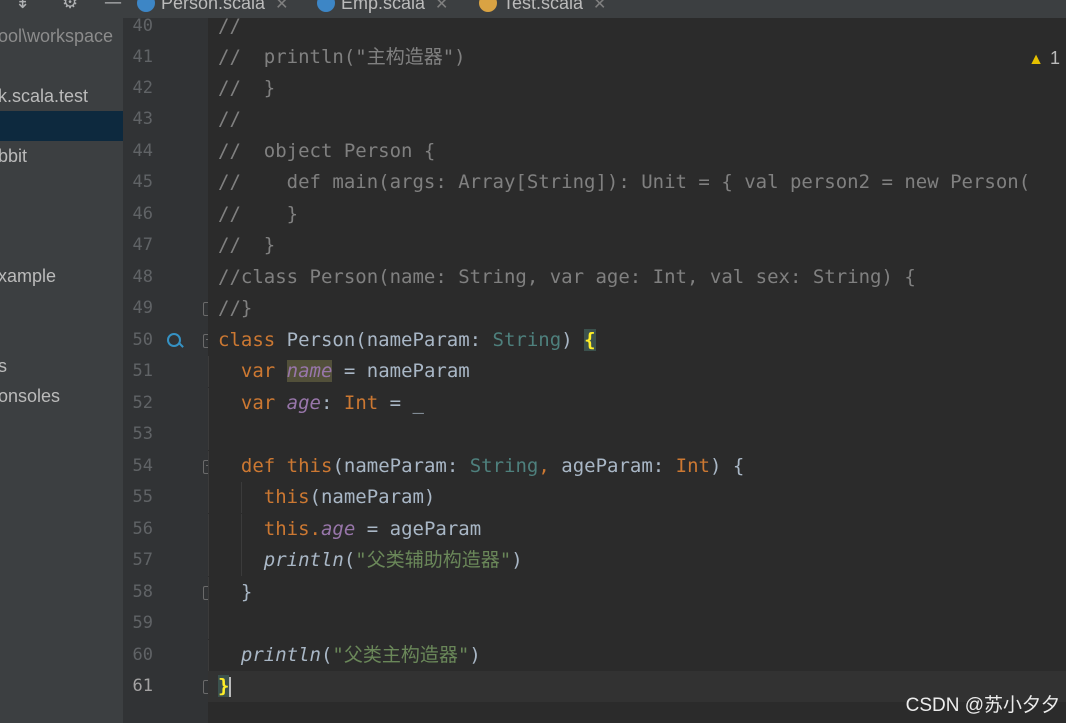 Image resolution: width=1066 pixels, height=723 pixels. Describe the element at coordinates (113, 6) in the screenshot. I see `minimize-icon: —` at that location.